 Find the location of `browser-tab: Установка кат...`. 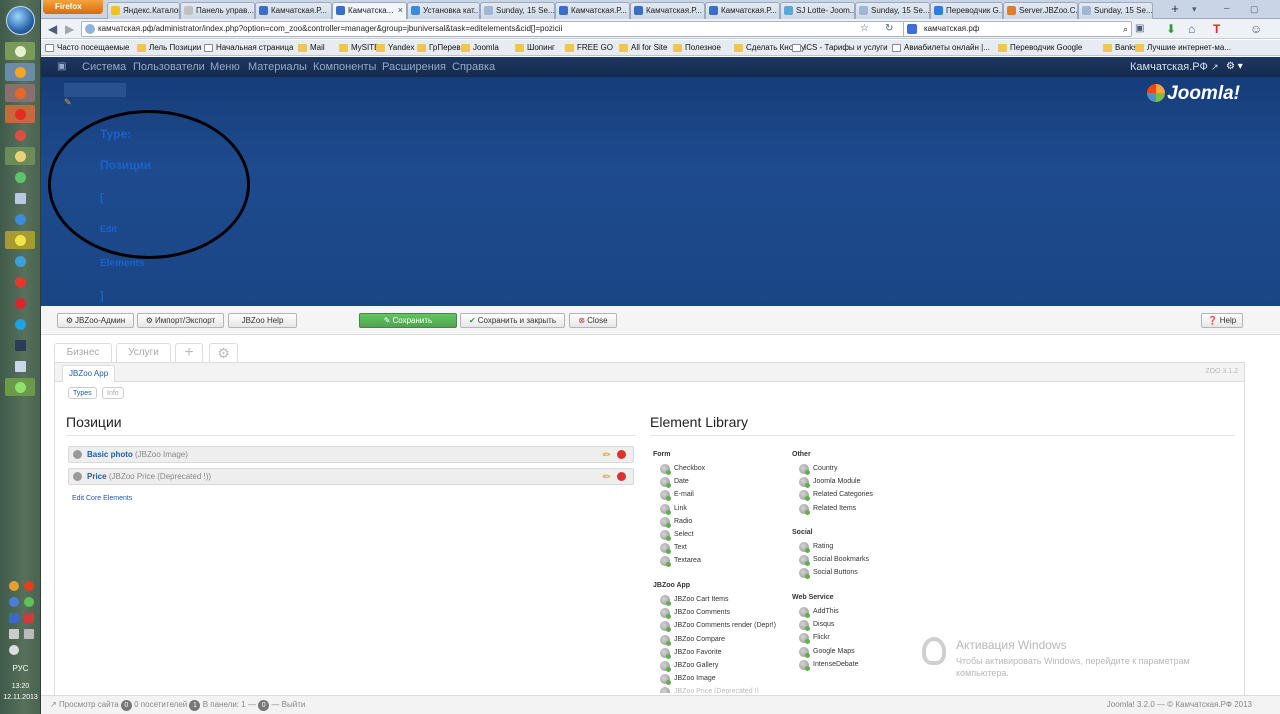

browser-tab: Установка кат... is located at coordinates (443, 10).